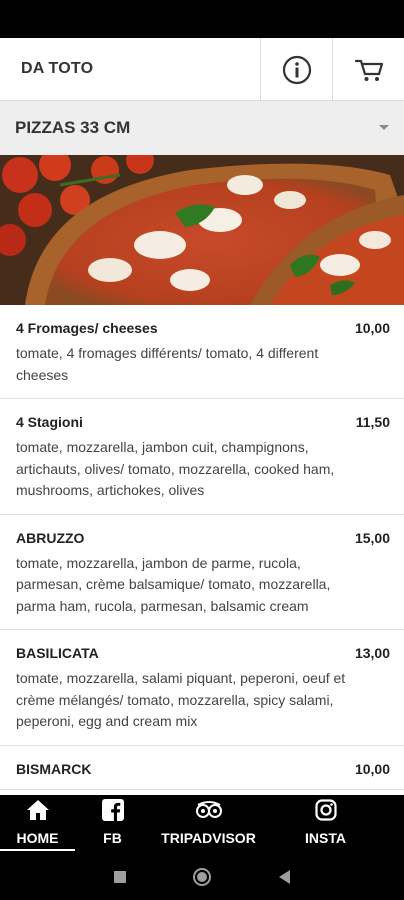 The height and width of the screenshot is (900, 404). I want to click on status-bar, so click(202, 19).